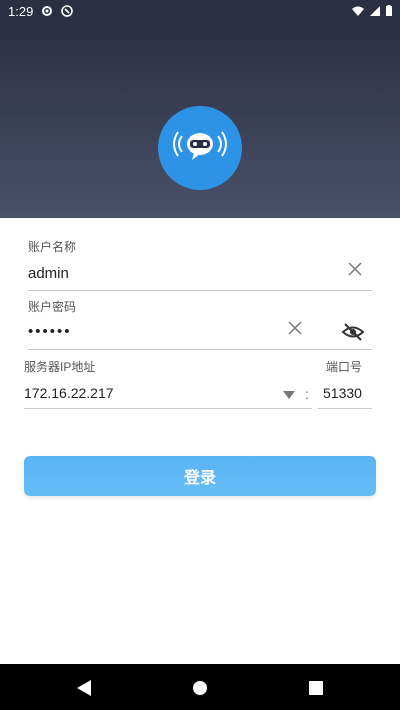 The width and height of the screenshot is (400, 710). What do you see at coordinates (353, 332) in the screenshot?
I see `visibility-off-icon` at bounding box center [353, 332].